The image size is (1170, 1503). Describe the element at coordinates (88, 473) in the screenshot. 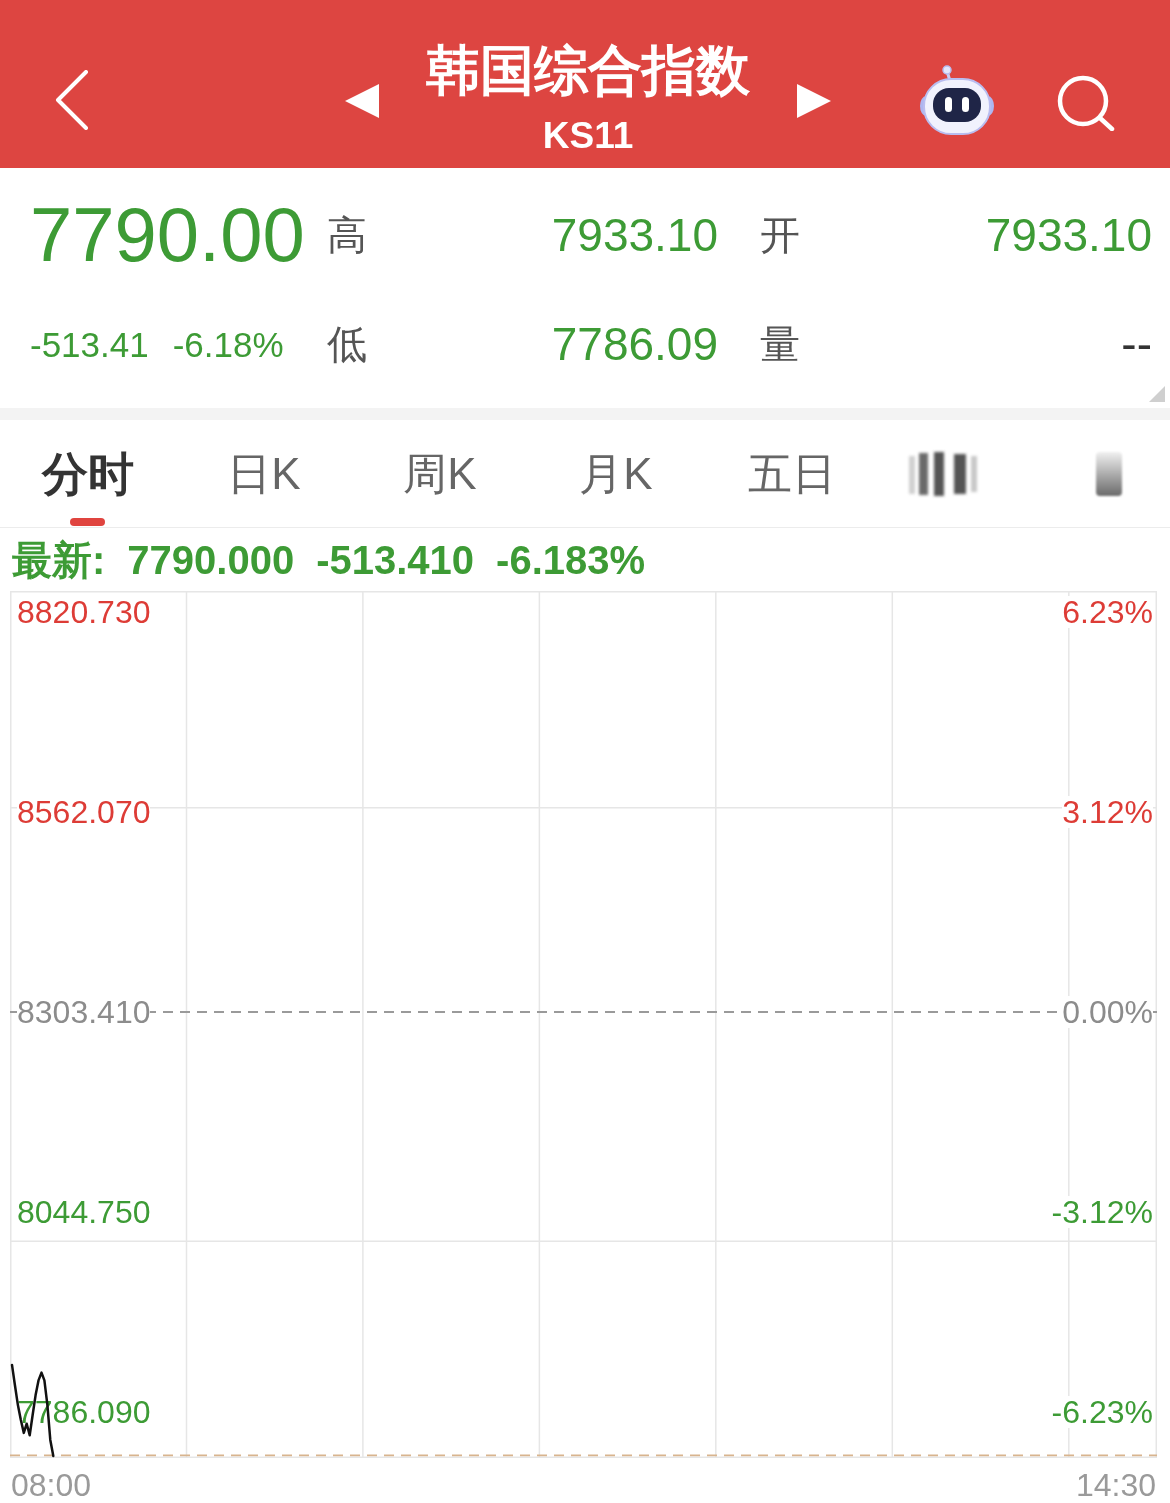

I see `tab: 分时` at that location.